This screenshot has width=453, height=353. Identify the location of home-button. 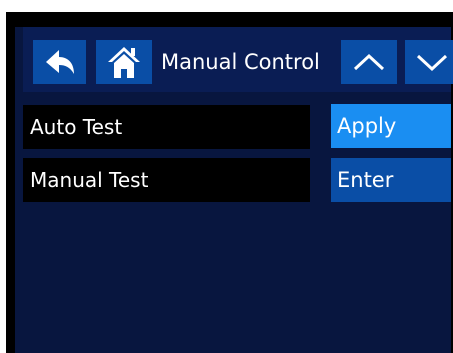
(124, 62).